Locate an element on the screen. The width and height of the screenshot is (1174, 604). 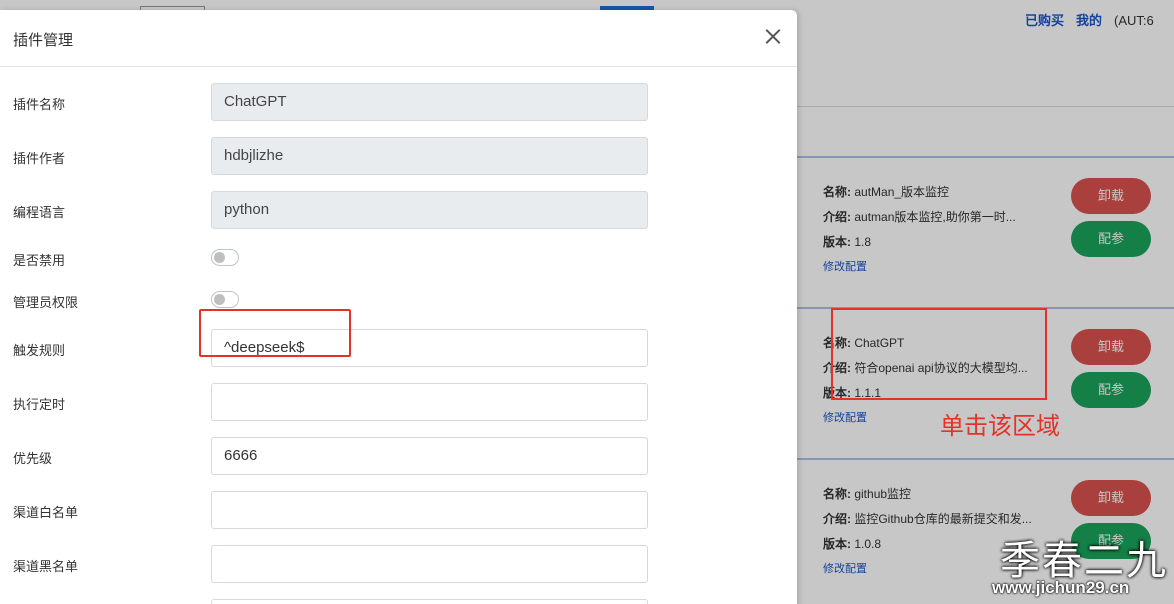
modal-header: 插件管理 is located at coordinates (398, 38).